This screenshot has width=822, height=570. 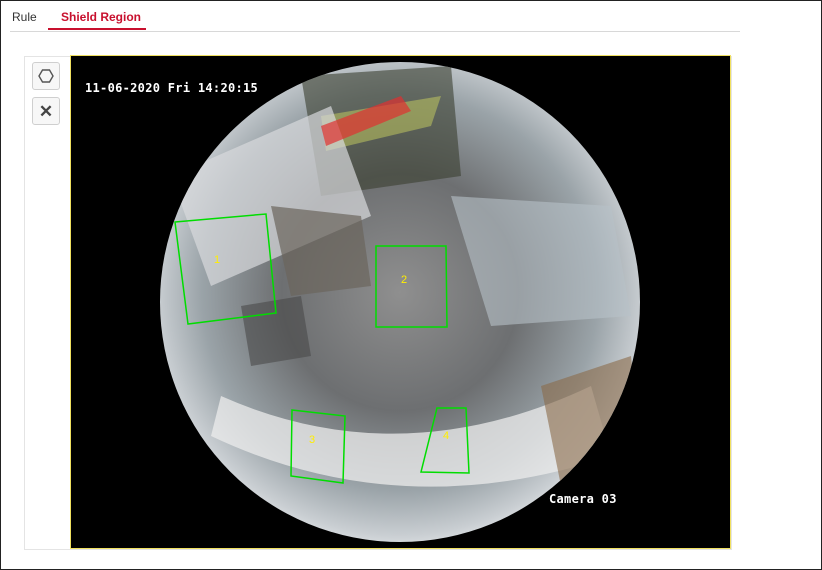 What do you see at coordinates (375, 16) in the screenshot?
I see `tab-bar: Rule Shield Region` at bounding box center [375, 16].